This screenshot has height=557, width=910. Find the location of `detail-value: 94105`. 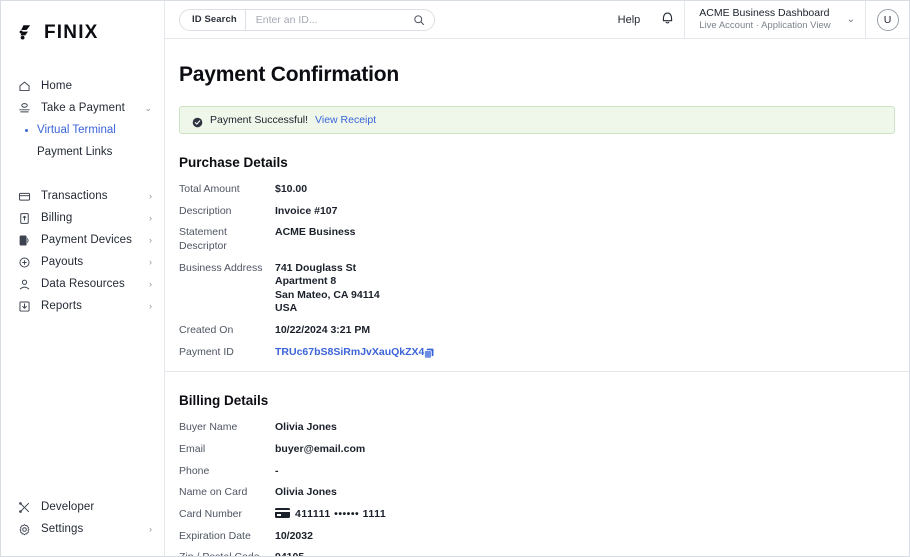

detail-value: 94105 is located at coordinates (289, 553).